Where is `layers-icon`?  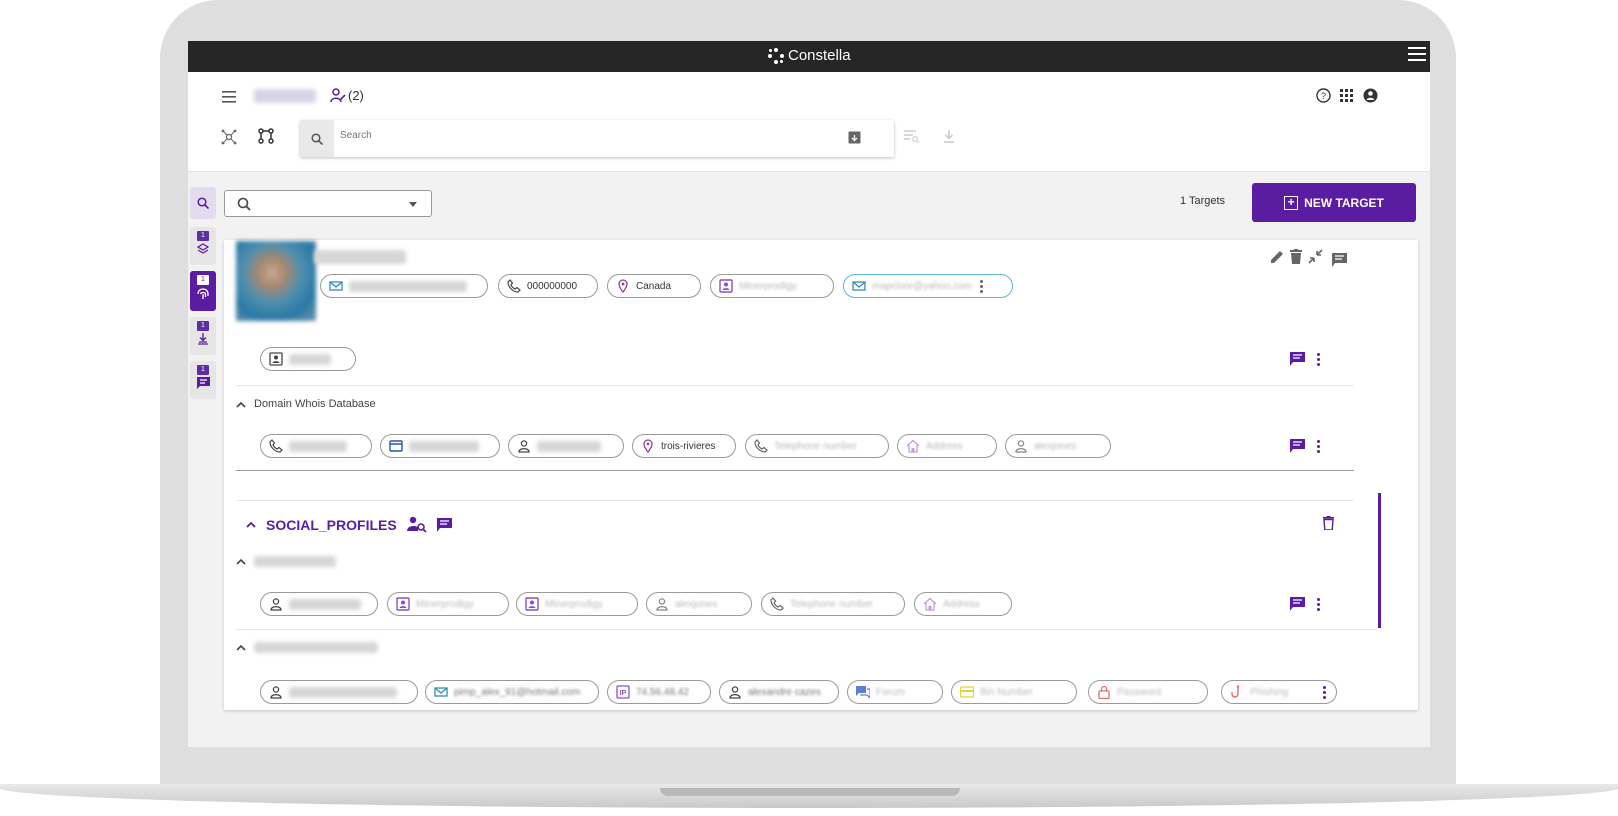 layers-icon is located at coordinates (203, 248).